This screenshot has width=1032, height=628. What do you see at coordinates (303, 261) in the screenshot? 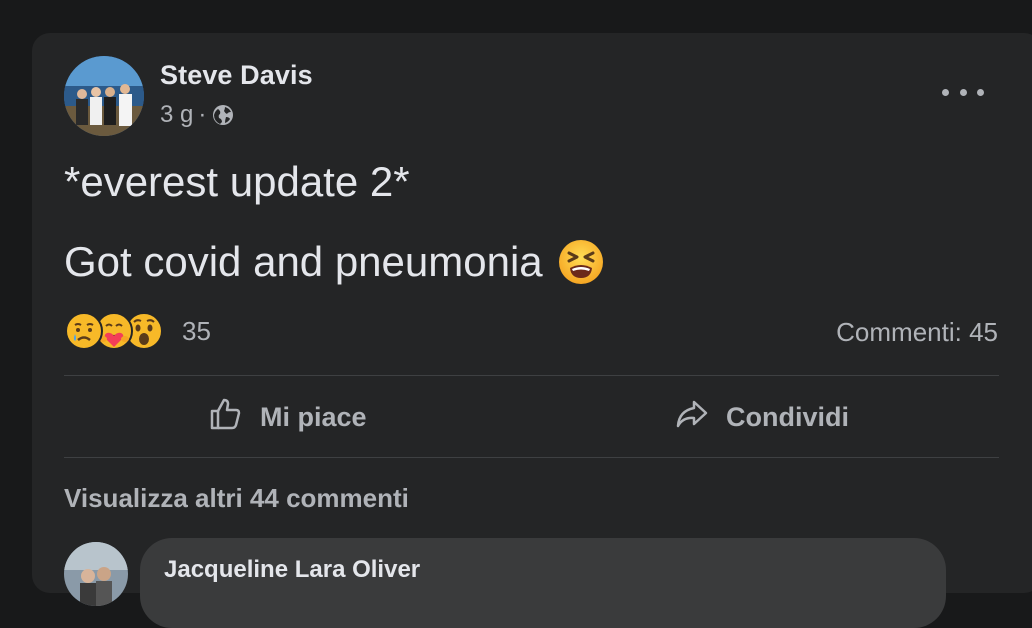
I see `post-text-content: Got covid and pneumonia` at bounding box center [303, 261].